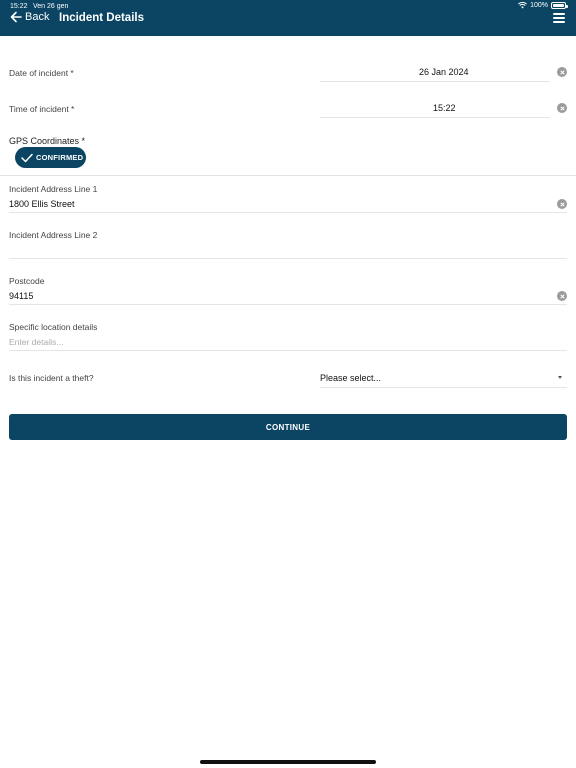 The height and width of the screenshot is (768, 576). Describe the element at coordinates (562, 204) in the screenshot. I see `address1-clear-icon` at that location.